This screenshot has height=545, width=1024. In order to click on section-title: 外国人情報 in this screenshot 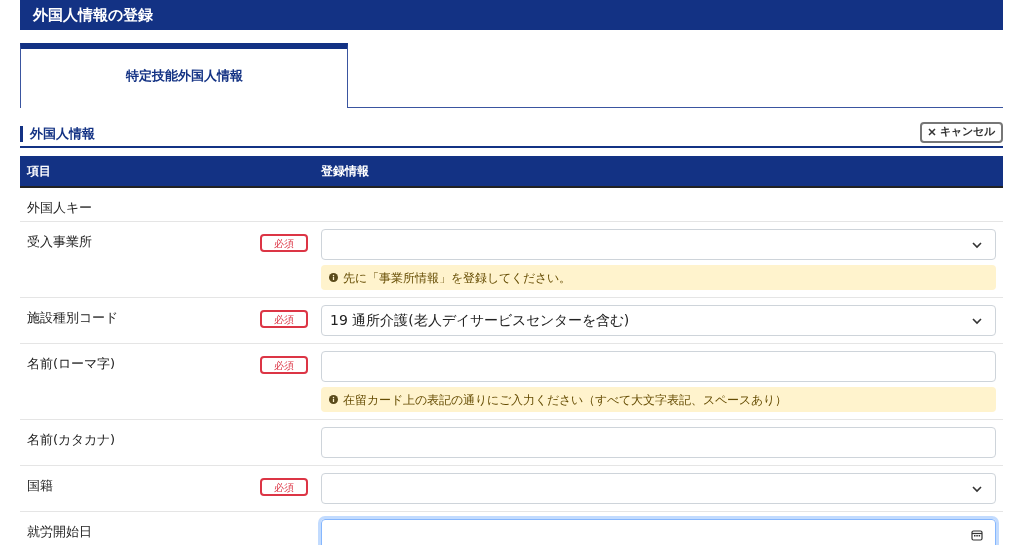, I will do `click(57, 134)`.